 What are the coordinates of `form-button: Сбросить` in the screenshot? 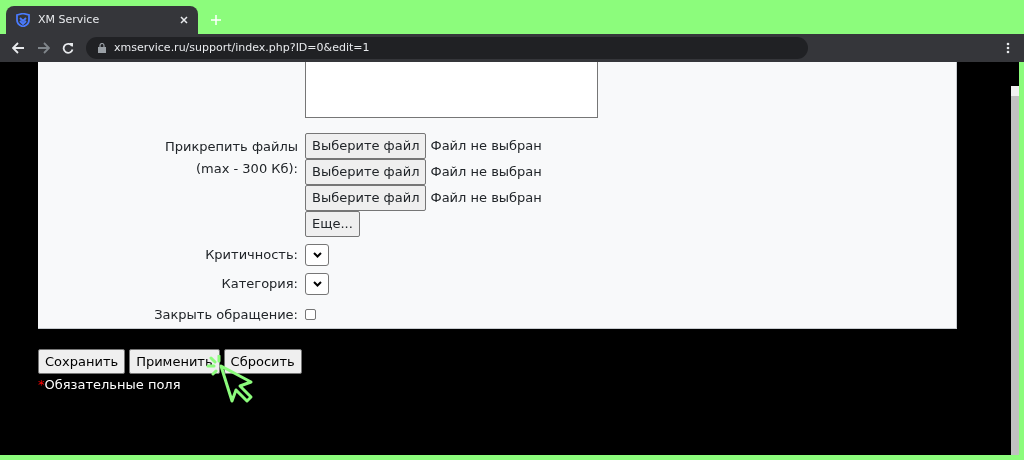 It's located at (262, 361).